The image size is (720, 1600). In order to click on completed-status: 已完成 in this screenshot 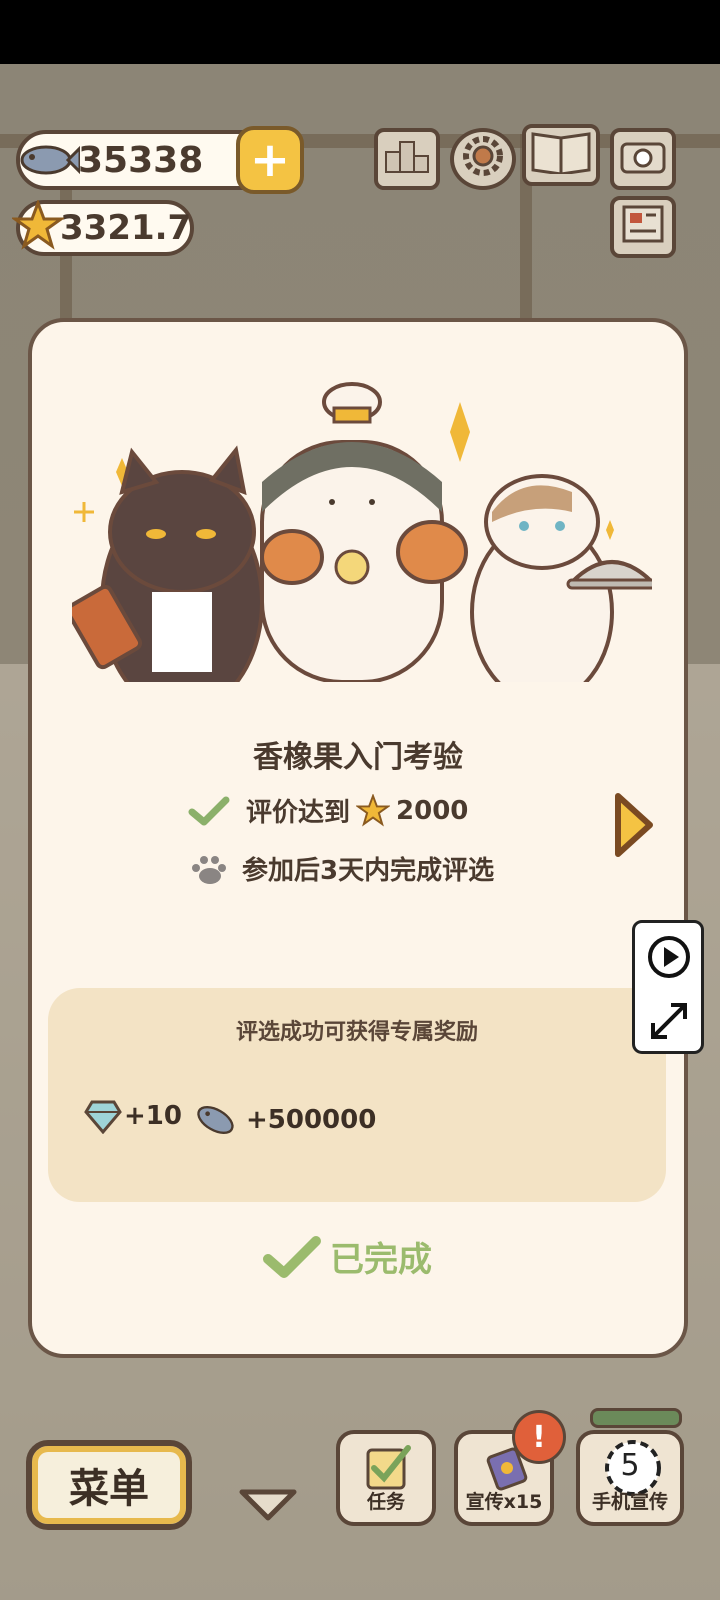, I will do `click(347, 1256)`.